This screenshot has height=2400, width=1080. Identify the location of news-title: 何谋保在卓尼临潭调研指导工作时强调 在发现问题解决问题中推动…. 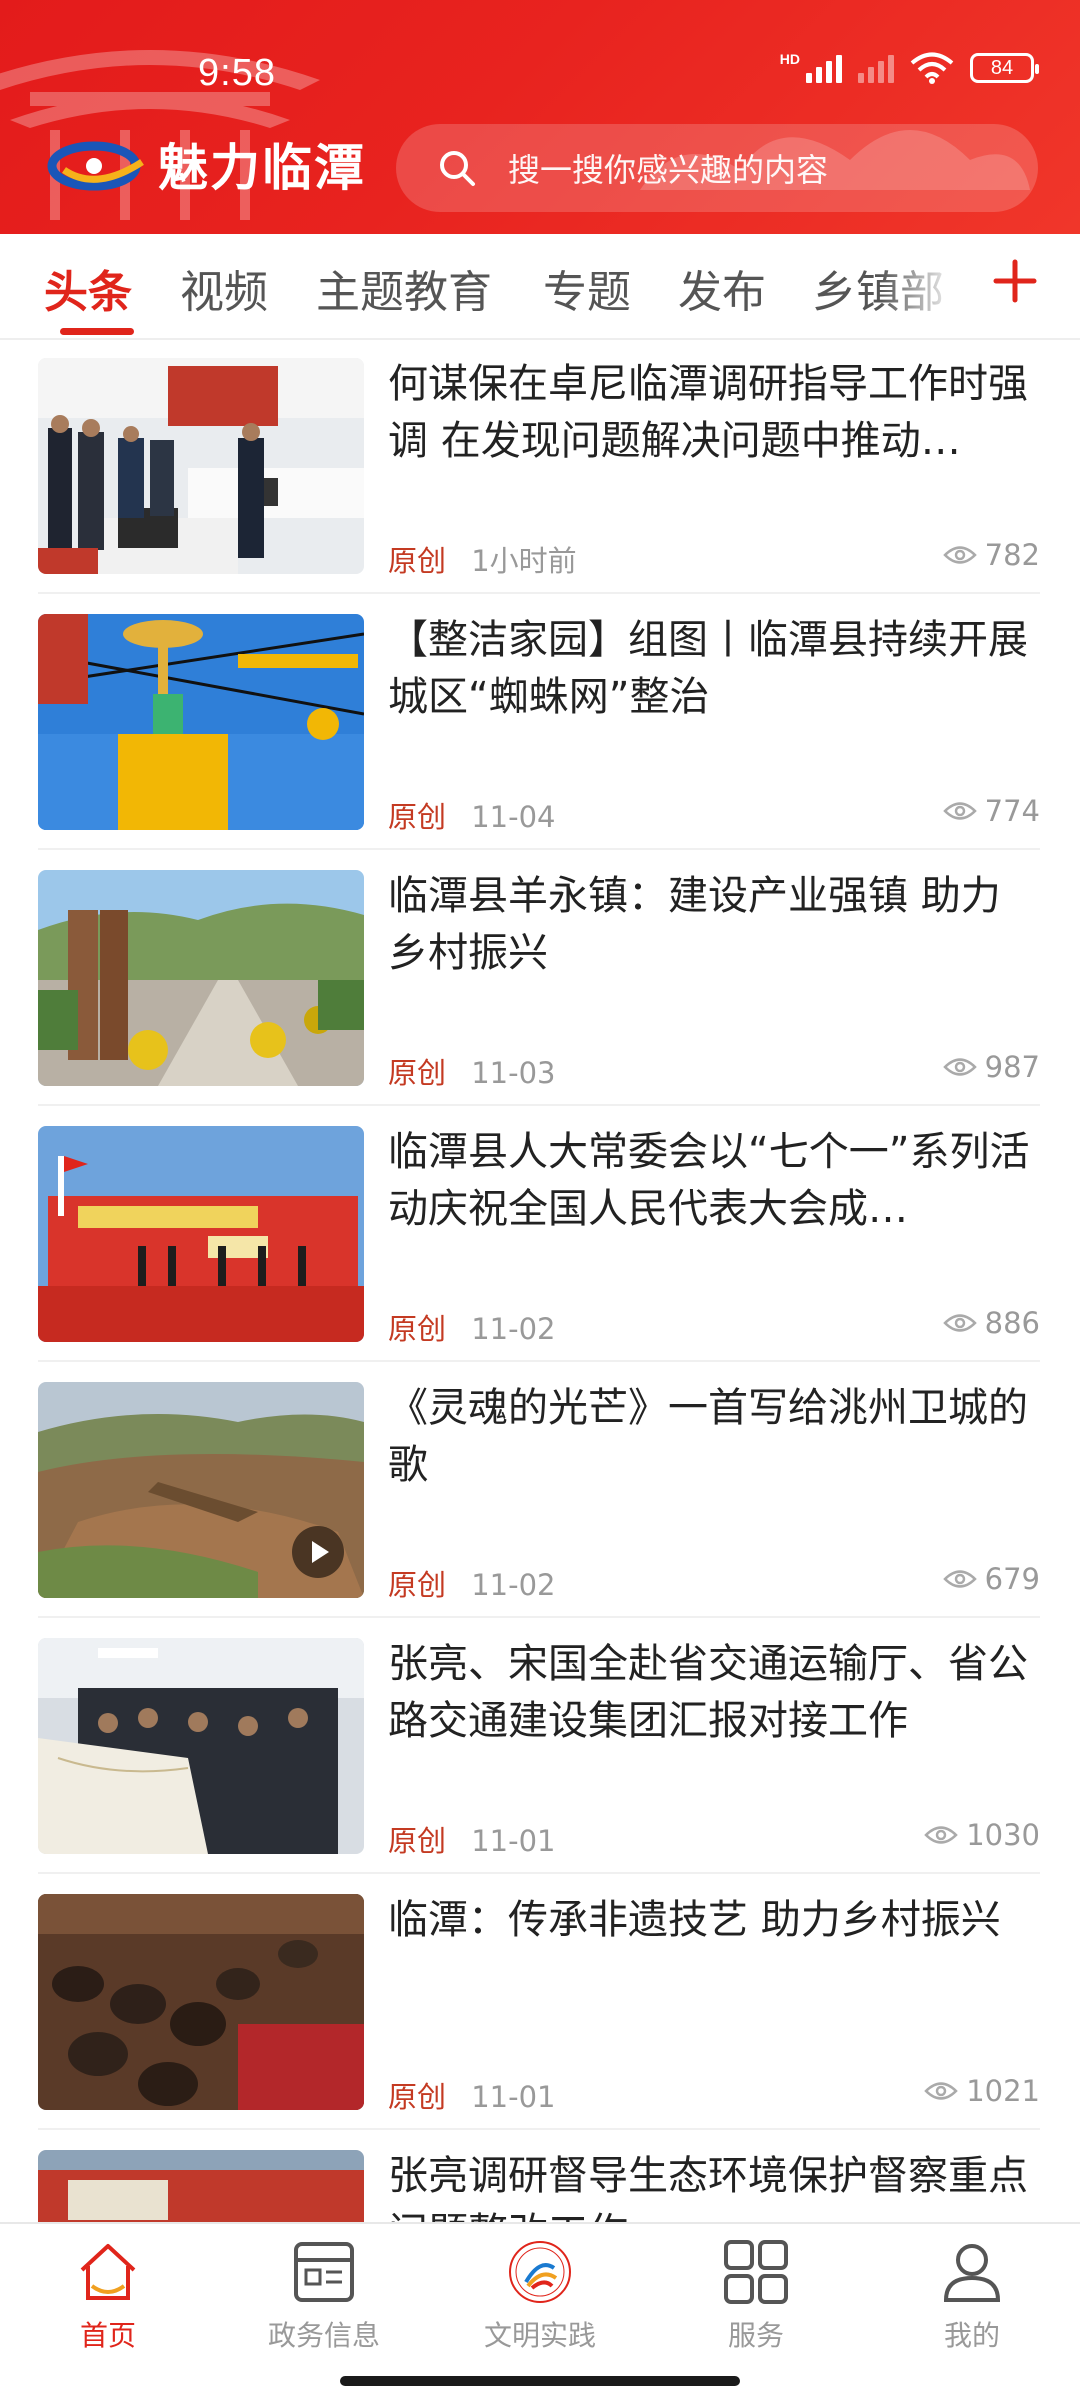
(708, 412).